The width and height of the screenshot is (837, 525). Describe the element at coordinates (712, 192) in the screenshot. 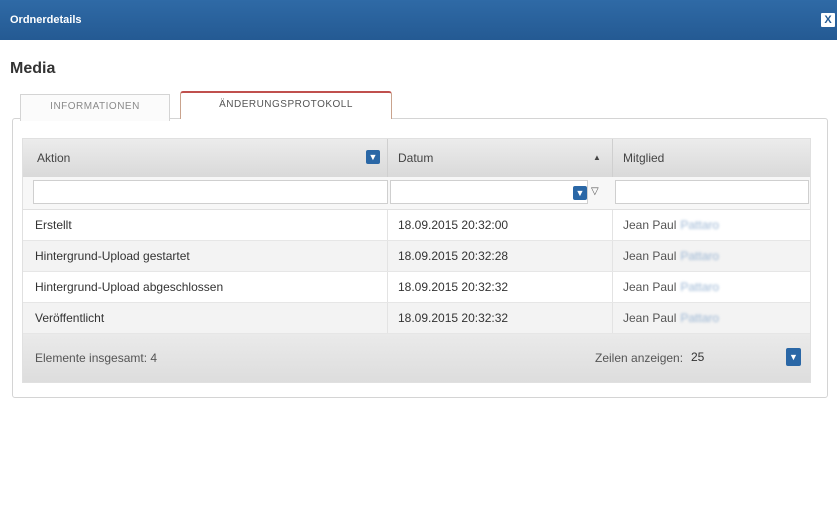

I see `filter-mitglied-input` at that location.